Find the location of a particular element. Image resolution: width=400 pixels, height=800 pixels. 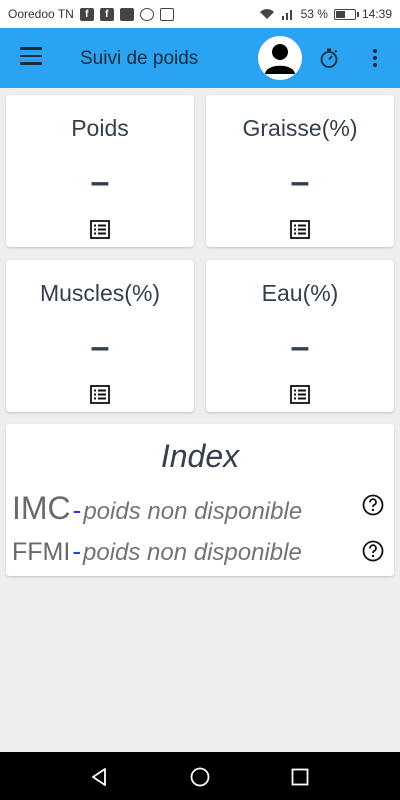

wifi-icon is located at coordinates (266, 14).